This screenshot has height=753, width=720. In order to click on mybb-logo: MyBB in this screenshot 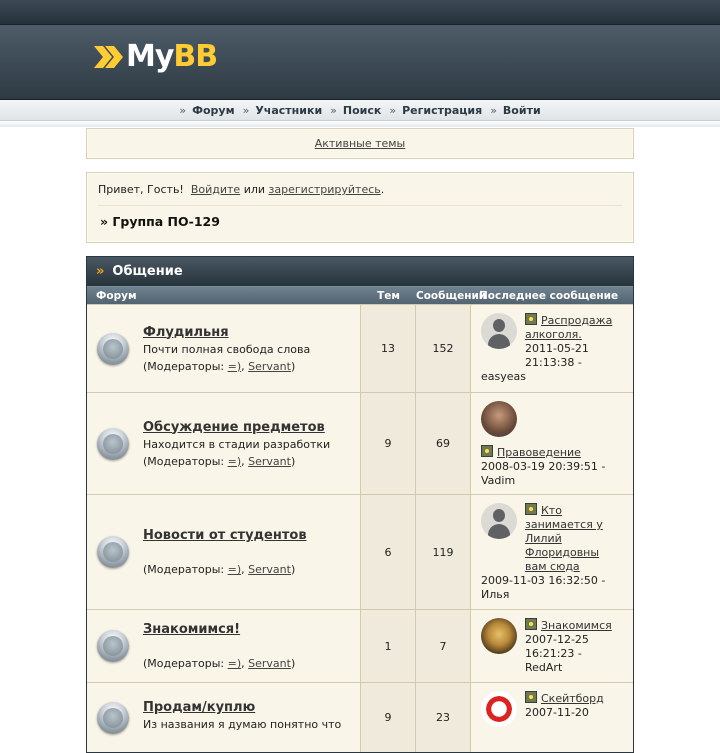, I will do `click(156, 56)`.